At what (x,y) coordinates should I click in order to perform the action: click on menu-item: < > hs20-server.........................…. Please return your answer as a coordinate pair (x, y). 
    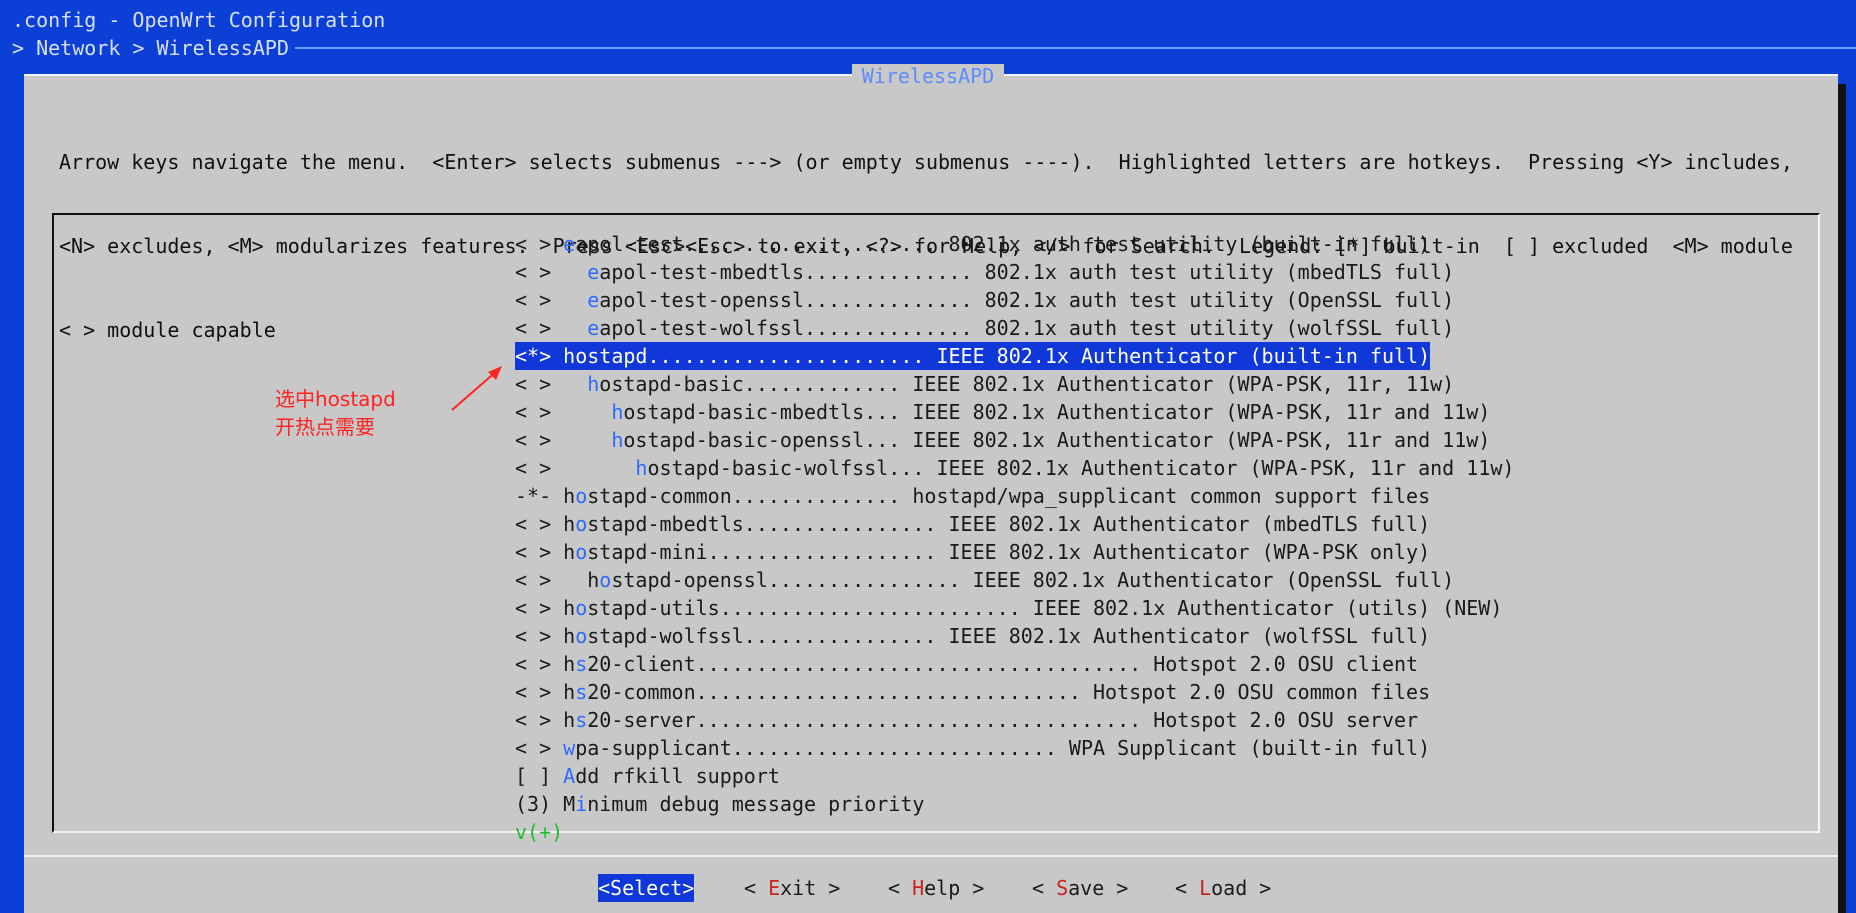
    Looking at the image, I should click on (1014, 720).